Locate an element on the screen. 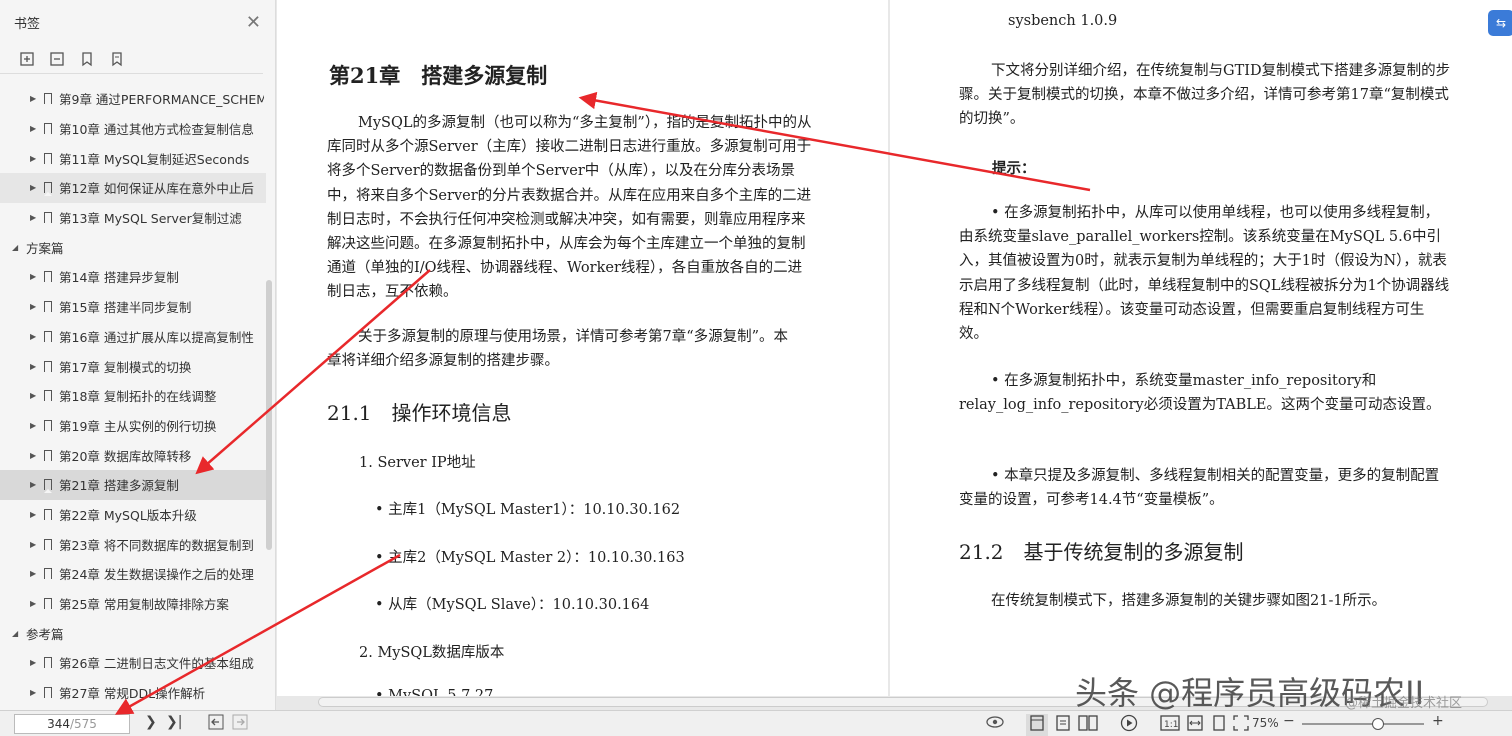 This screenshot has width=1512, height=736. total-pages: /575 is located at coordinates (83, 724).